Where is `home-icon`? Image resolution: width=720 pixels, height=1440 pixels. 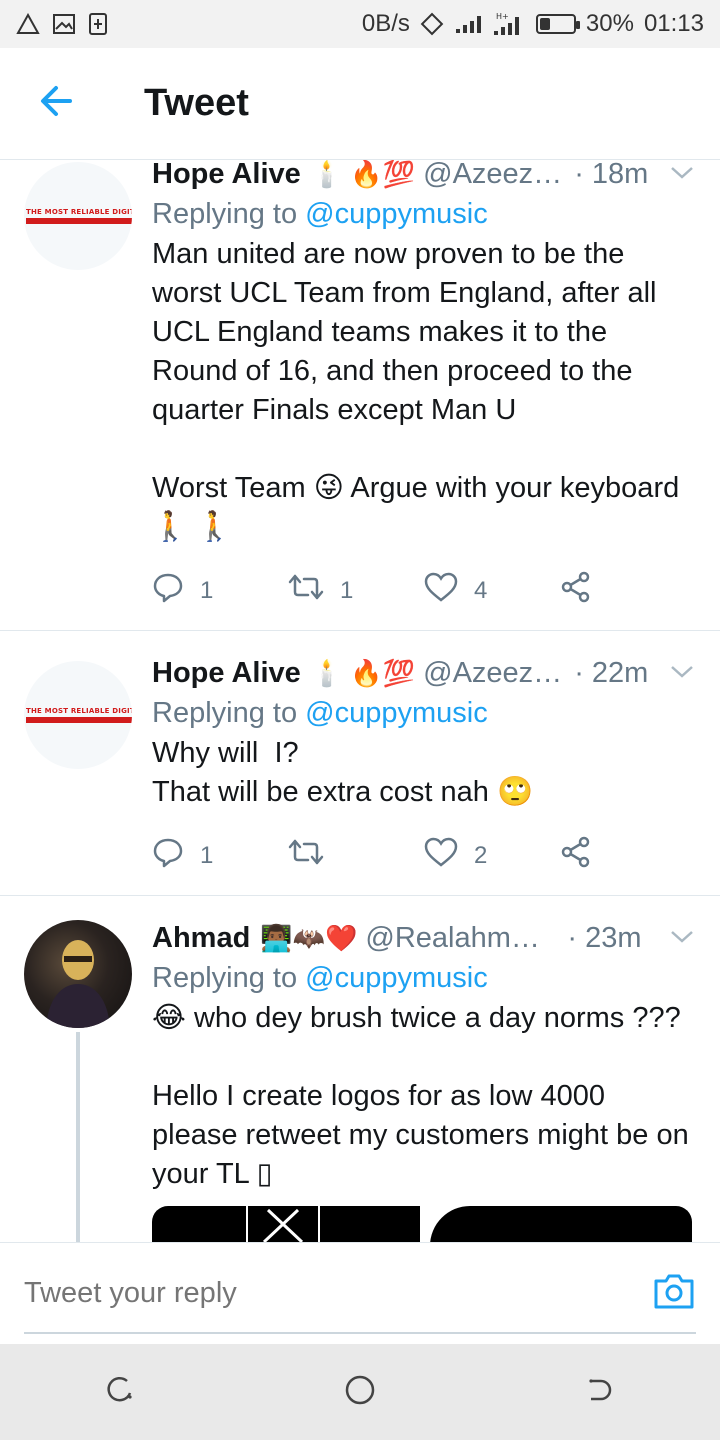 home-icon is located at coordinates (360, 1392).